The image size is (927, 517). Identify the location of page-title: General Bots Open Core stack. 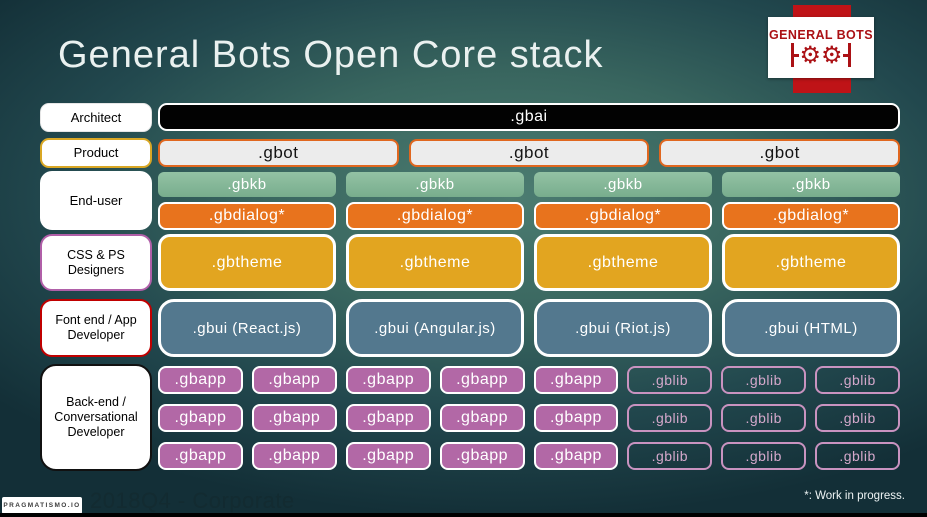
(331, 55).